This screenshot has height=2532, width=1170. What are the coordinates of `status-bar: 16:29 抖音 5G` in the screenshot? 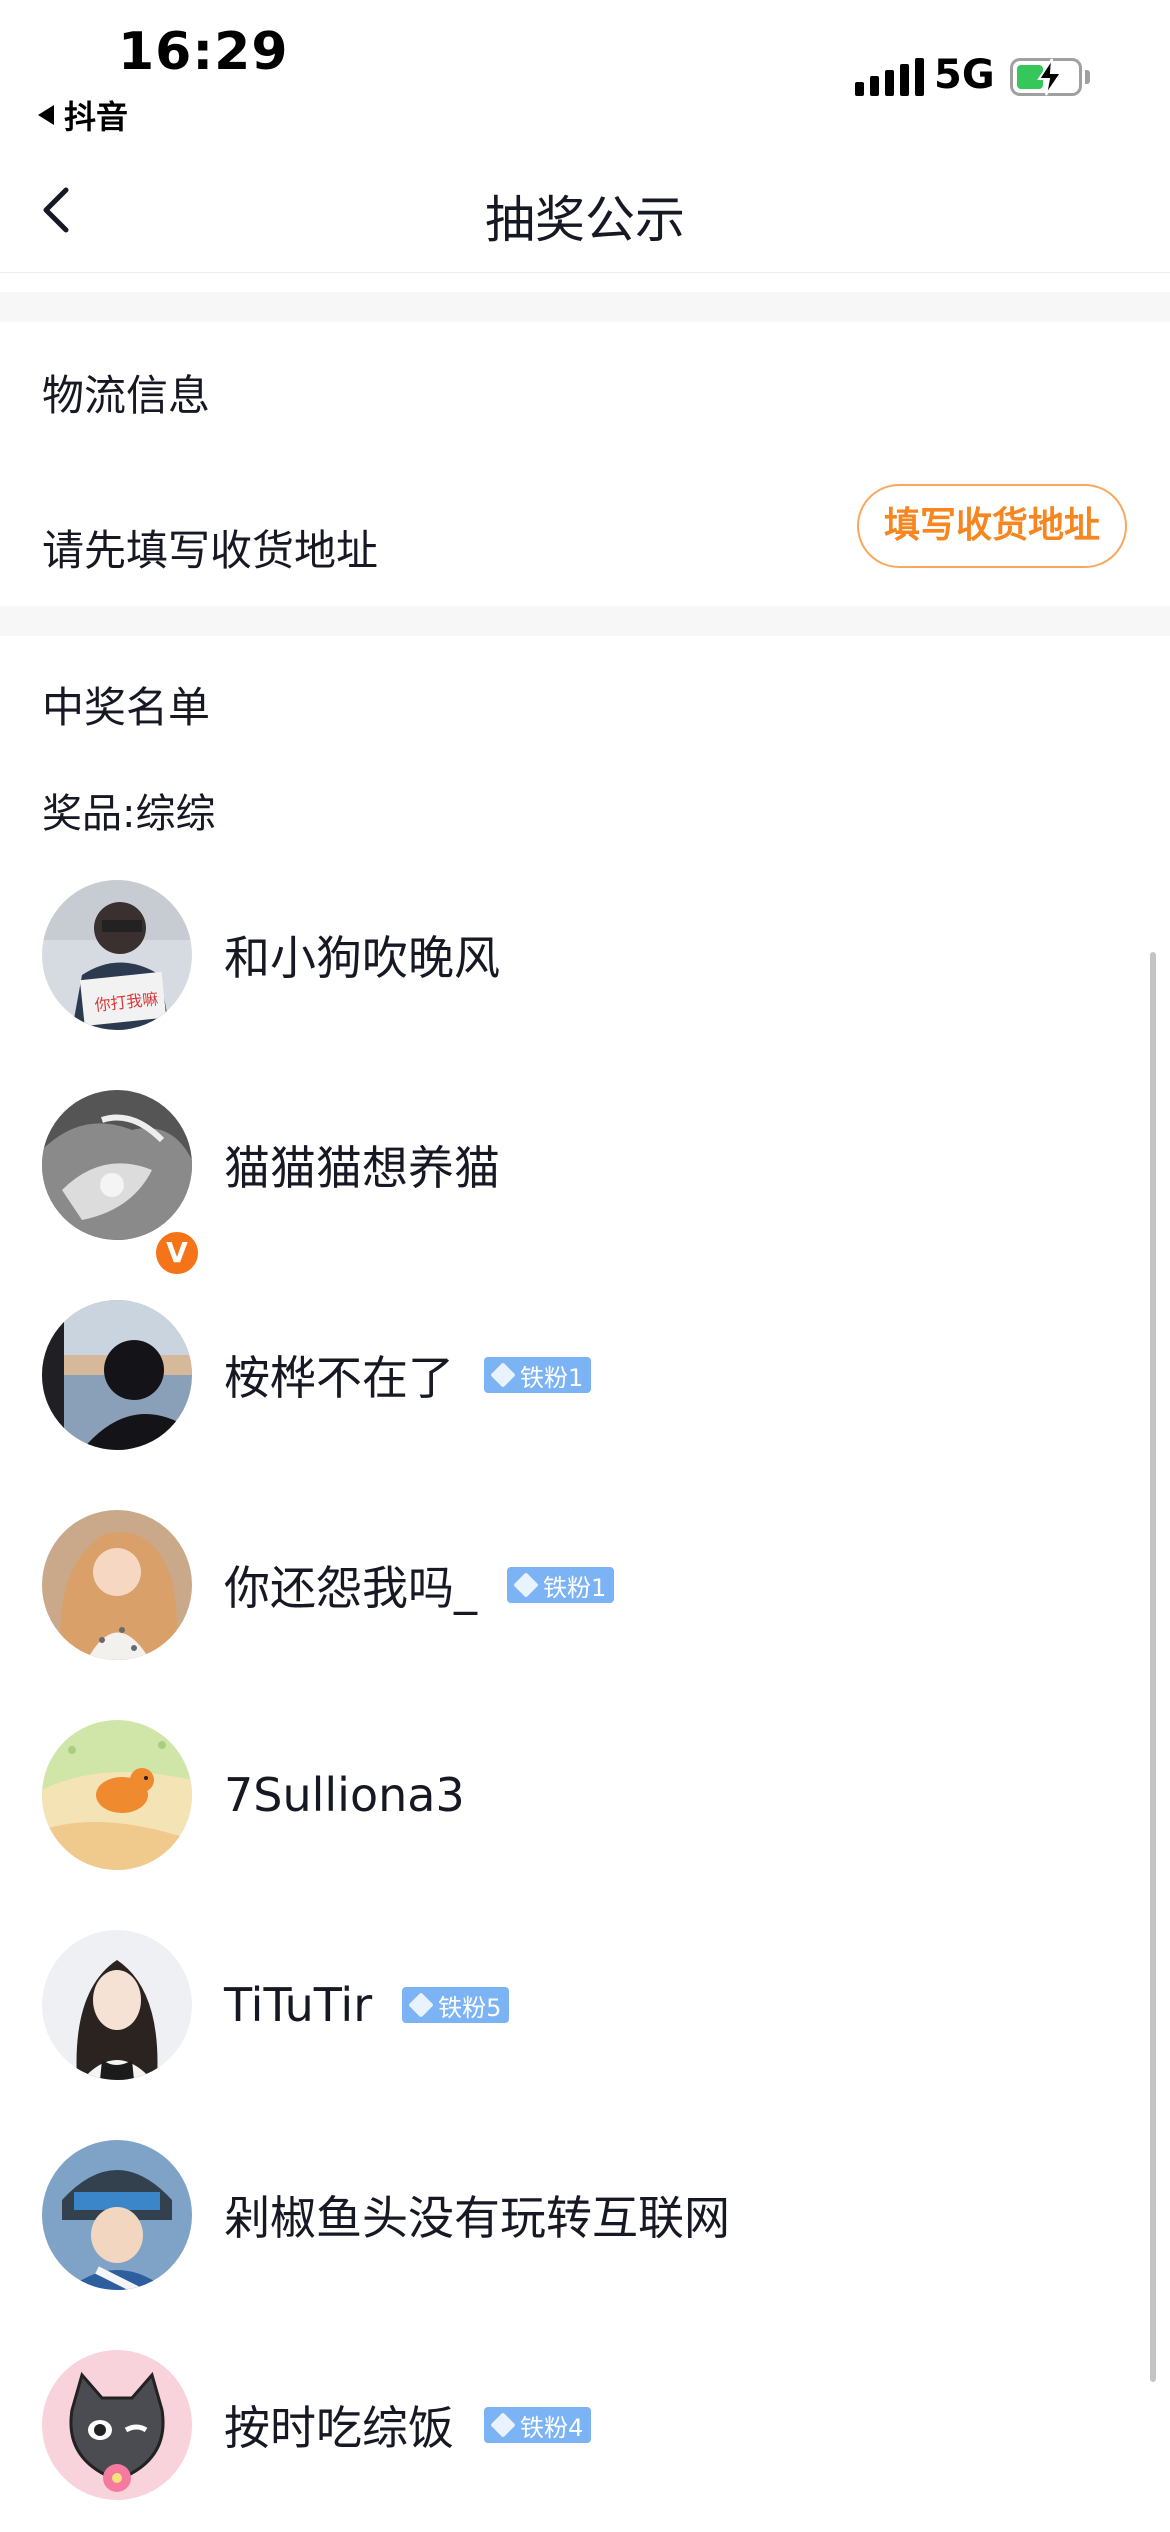 It's located at (585, 75).